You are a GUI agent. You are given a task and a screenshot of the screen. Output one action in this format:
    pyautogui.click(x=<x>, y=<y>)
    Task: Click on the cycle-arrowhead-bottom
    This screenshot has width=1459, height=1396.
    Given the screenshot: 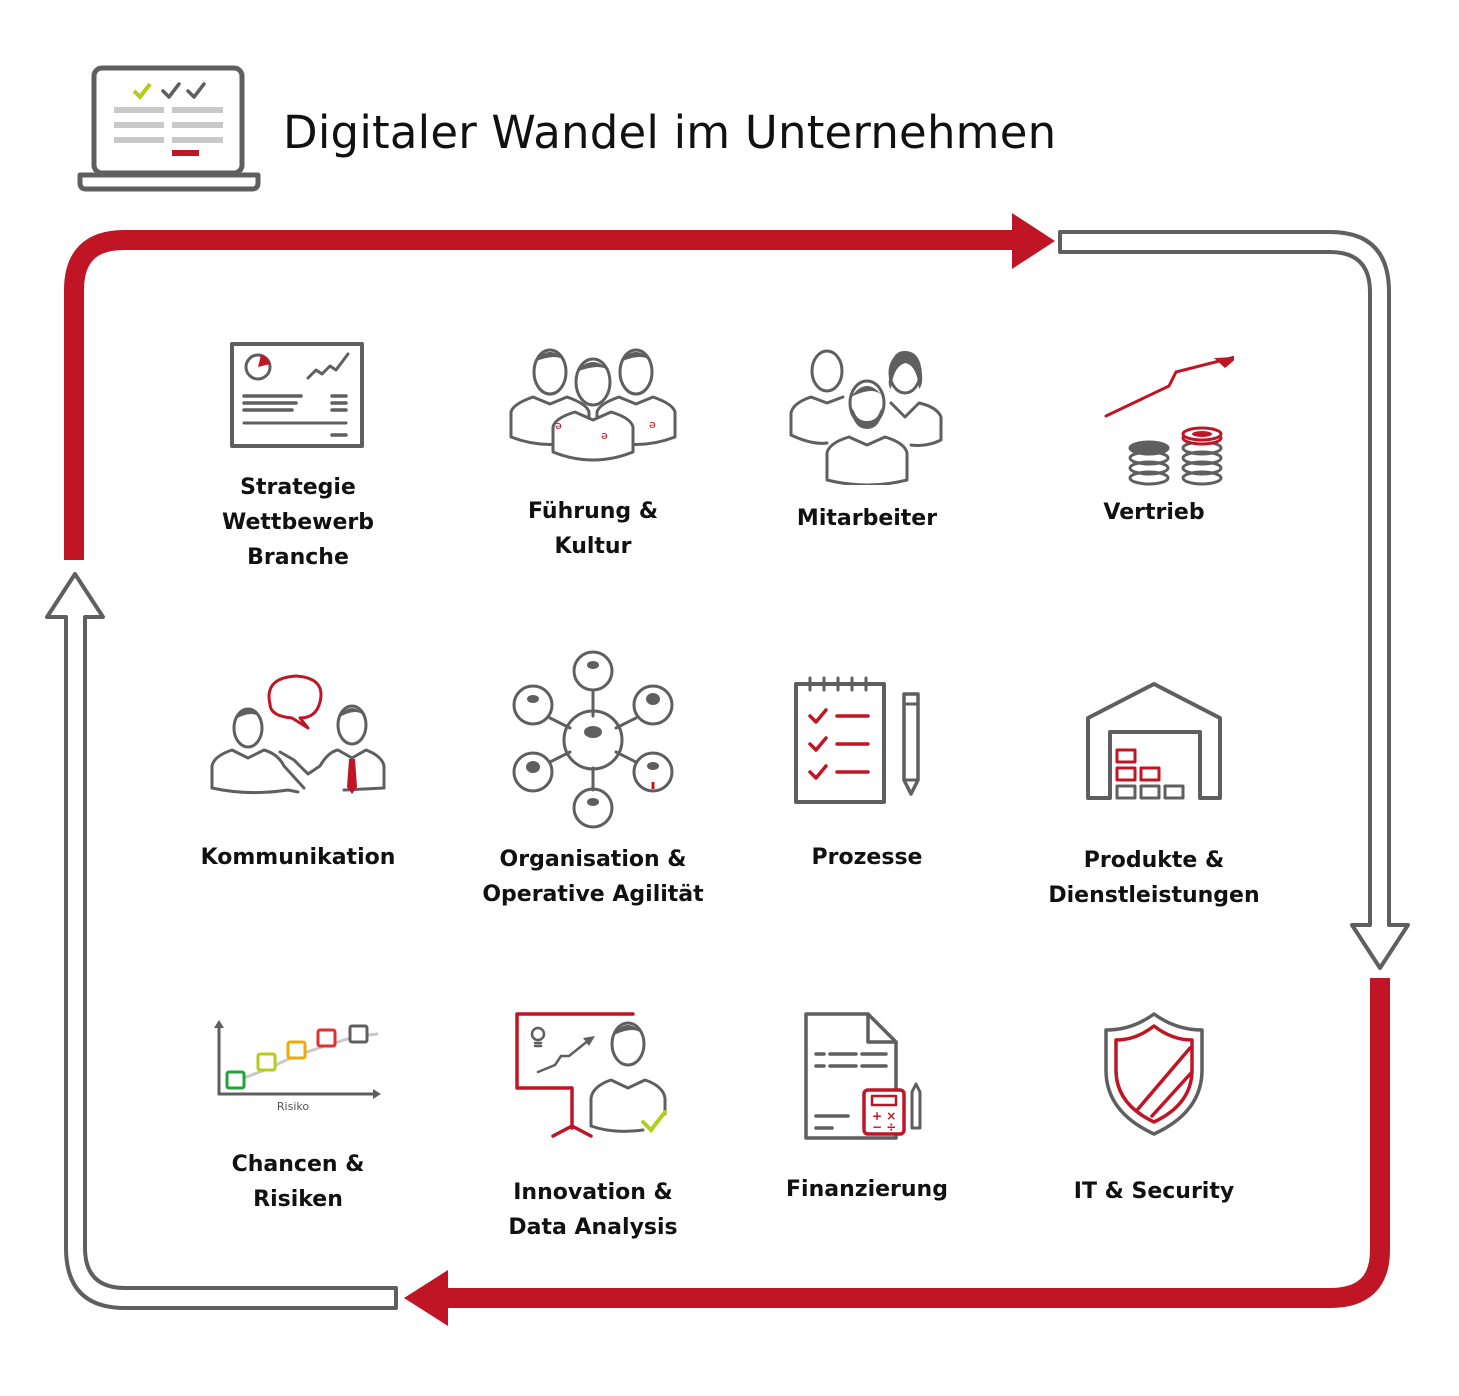 What is the action you would take?
    pyautogui.click(x=426, y=1298)
    